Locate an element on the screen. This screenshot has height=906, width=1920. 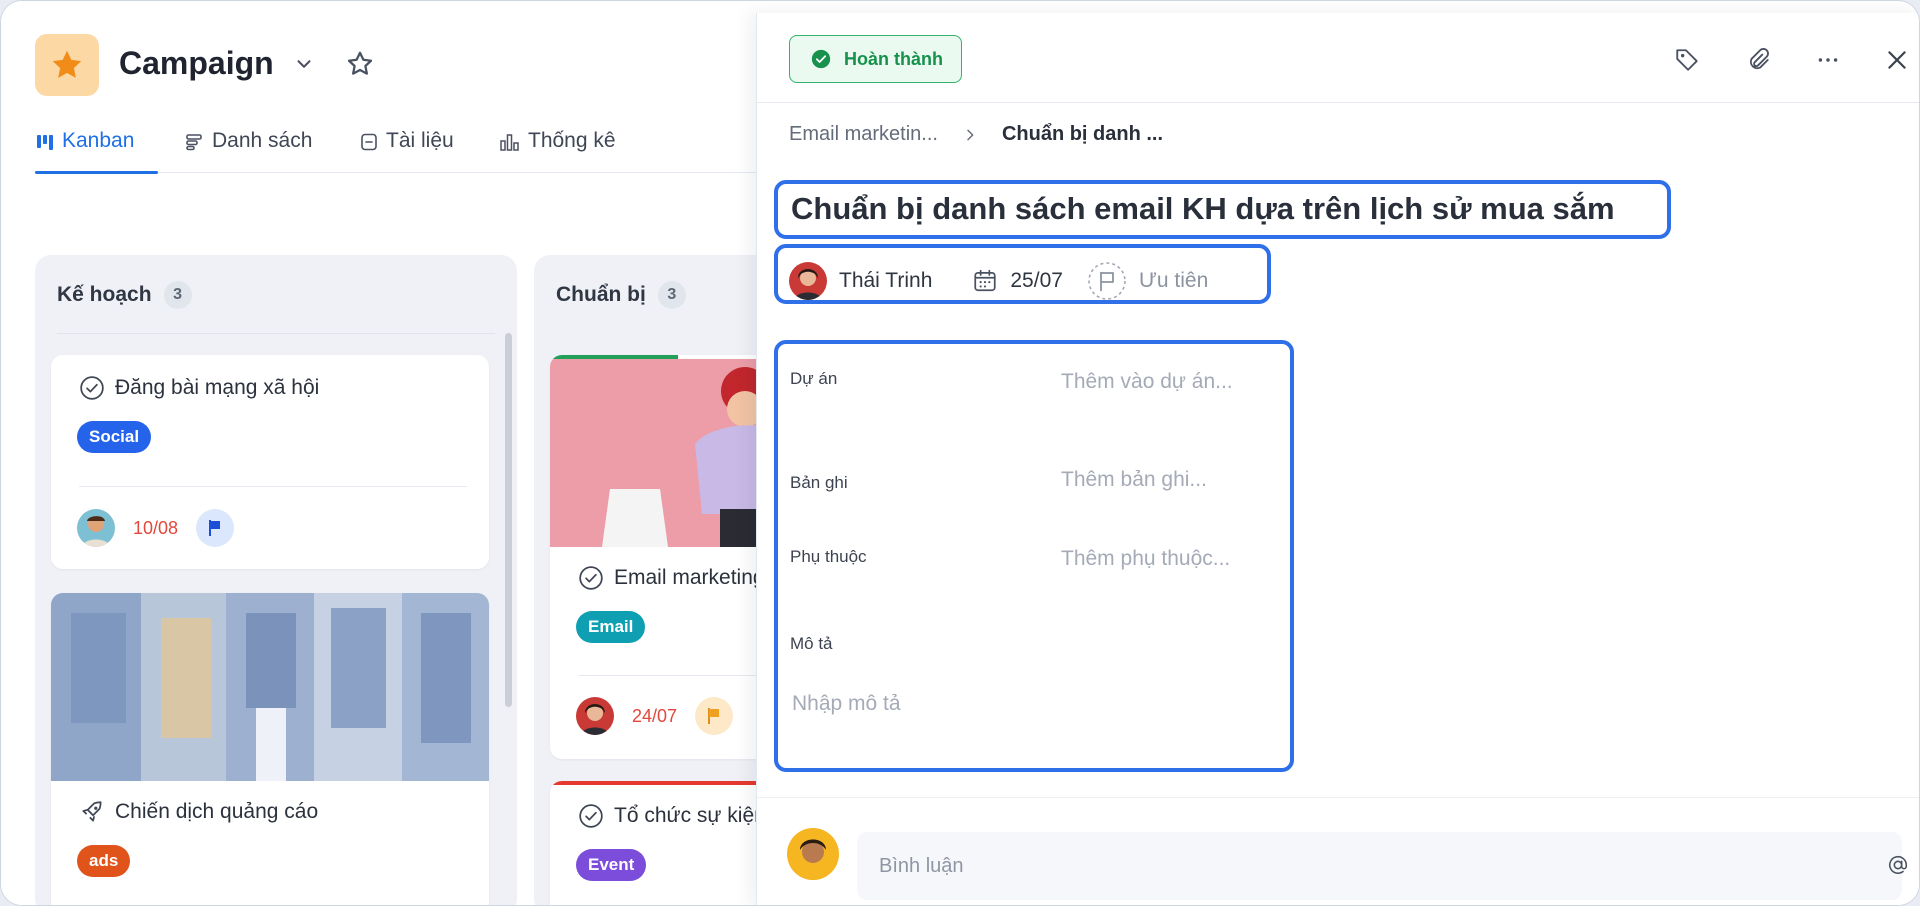
tag-badge: Event is located at coordinates (611, 865).